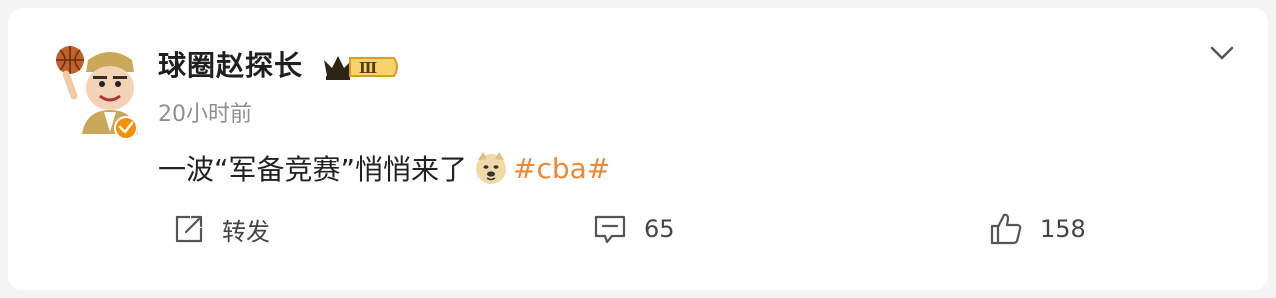 The width and height of the screenshot is (1276, 298). I want to click on doge-emoji-icon, so click(491, 168).